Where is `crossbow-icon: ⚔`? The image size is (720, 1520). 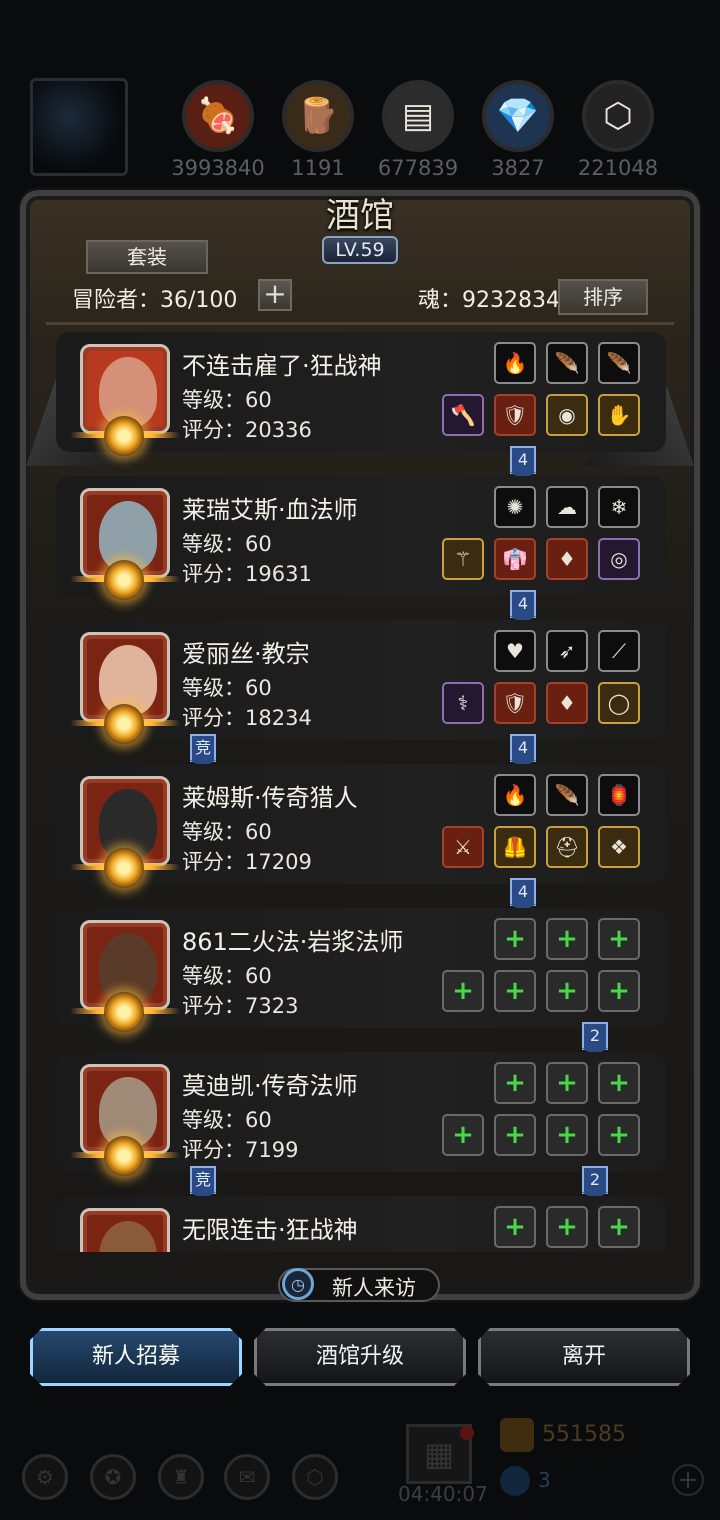 crossbow-icon: ⚔ is located at coordinates (463, 847).